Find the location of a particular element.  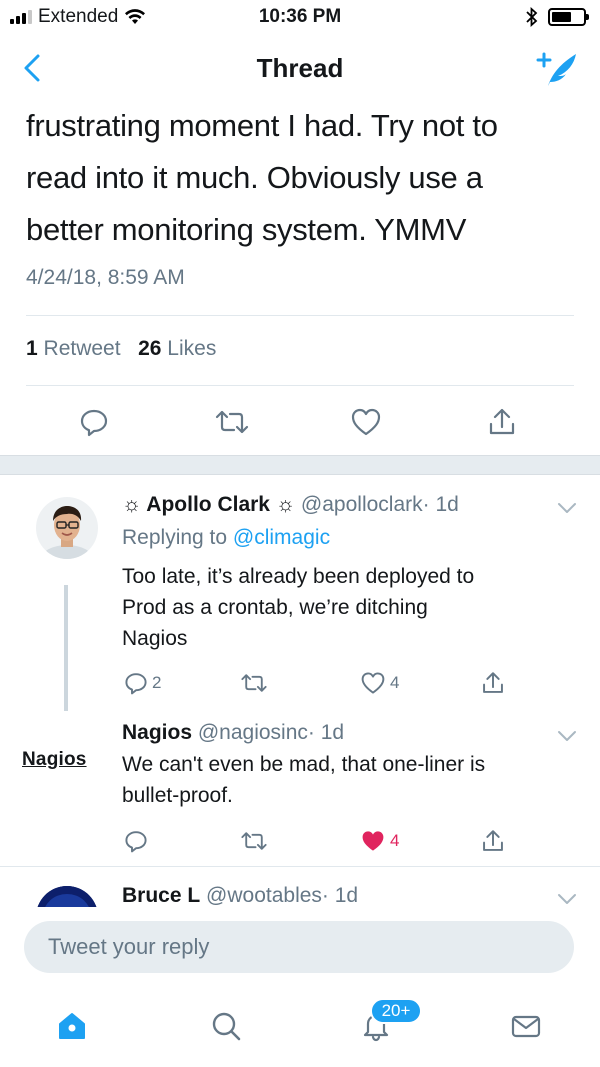

like-button is located at coordinates (366, 422).